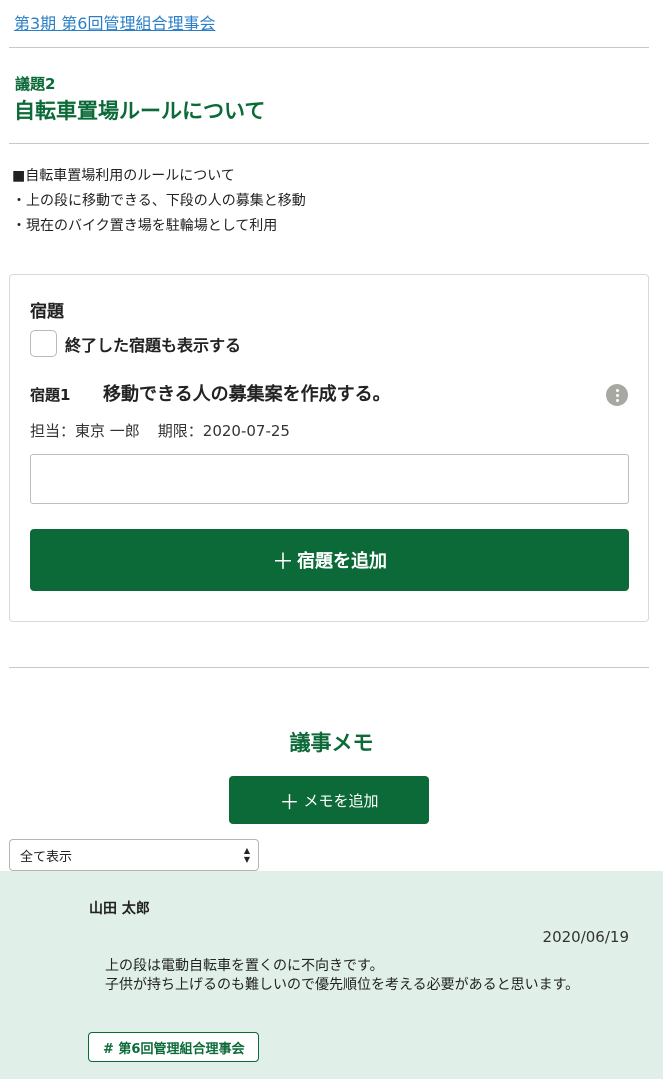 The width and height of the screenshot is (663, 1079). Describe the element at coordinates (331, 743) in the screenshot. I see `memo-section-heading: 議事メモ` at that location.